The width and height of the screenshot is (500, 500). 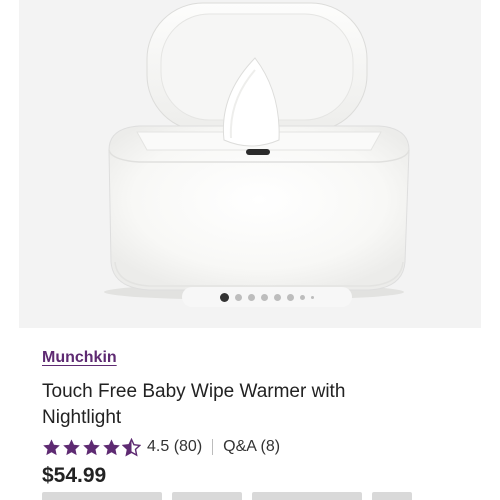 What do you see at coordinates (131, 446) in the screenshot?
I see `star-half-icon` at bounding box center [131, 446].